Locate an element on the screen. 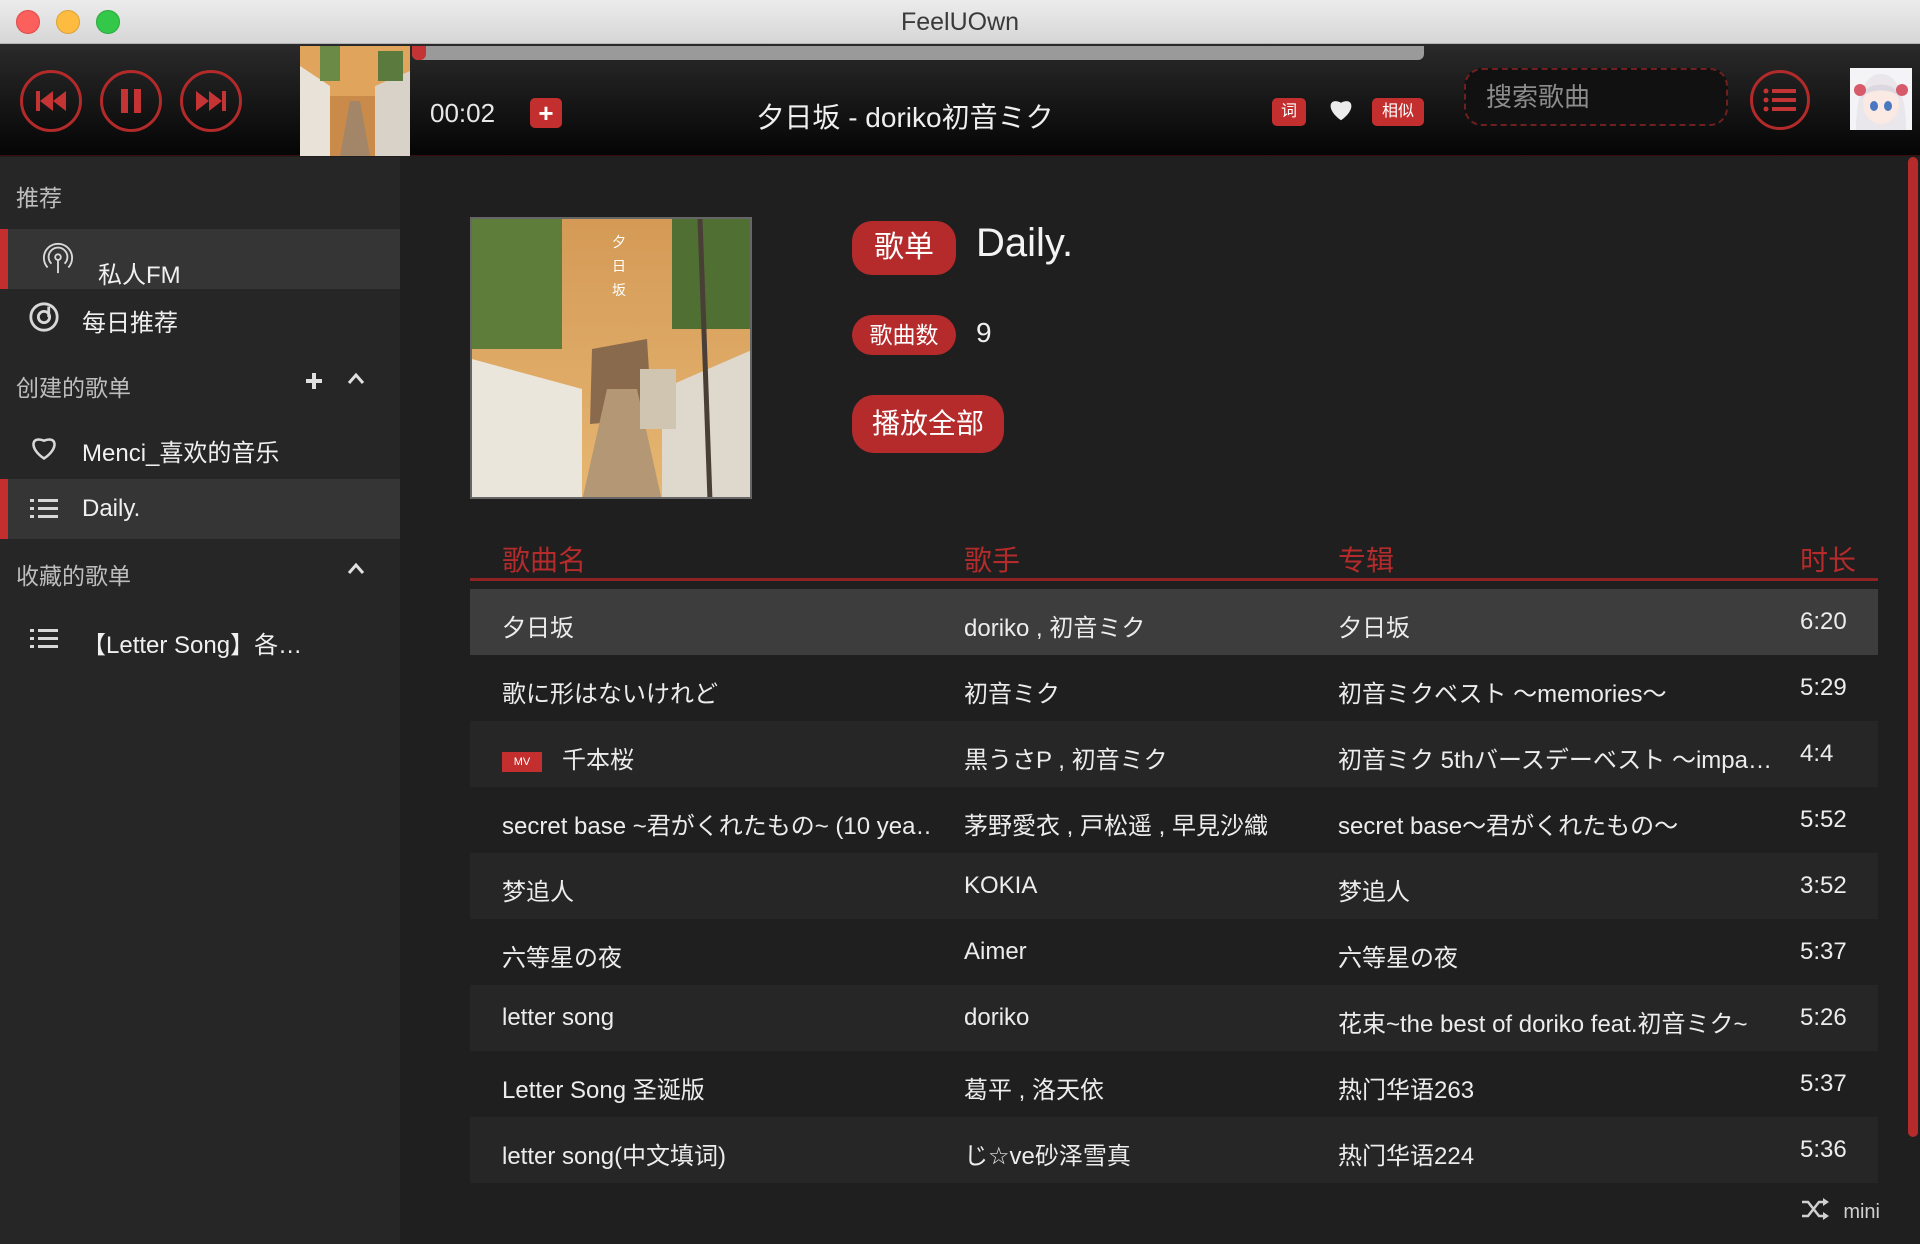 This screenshot has height=1244, width=1920. song-artist: doriko is located at coordinates (1144, 1018).